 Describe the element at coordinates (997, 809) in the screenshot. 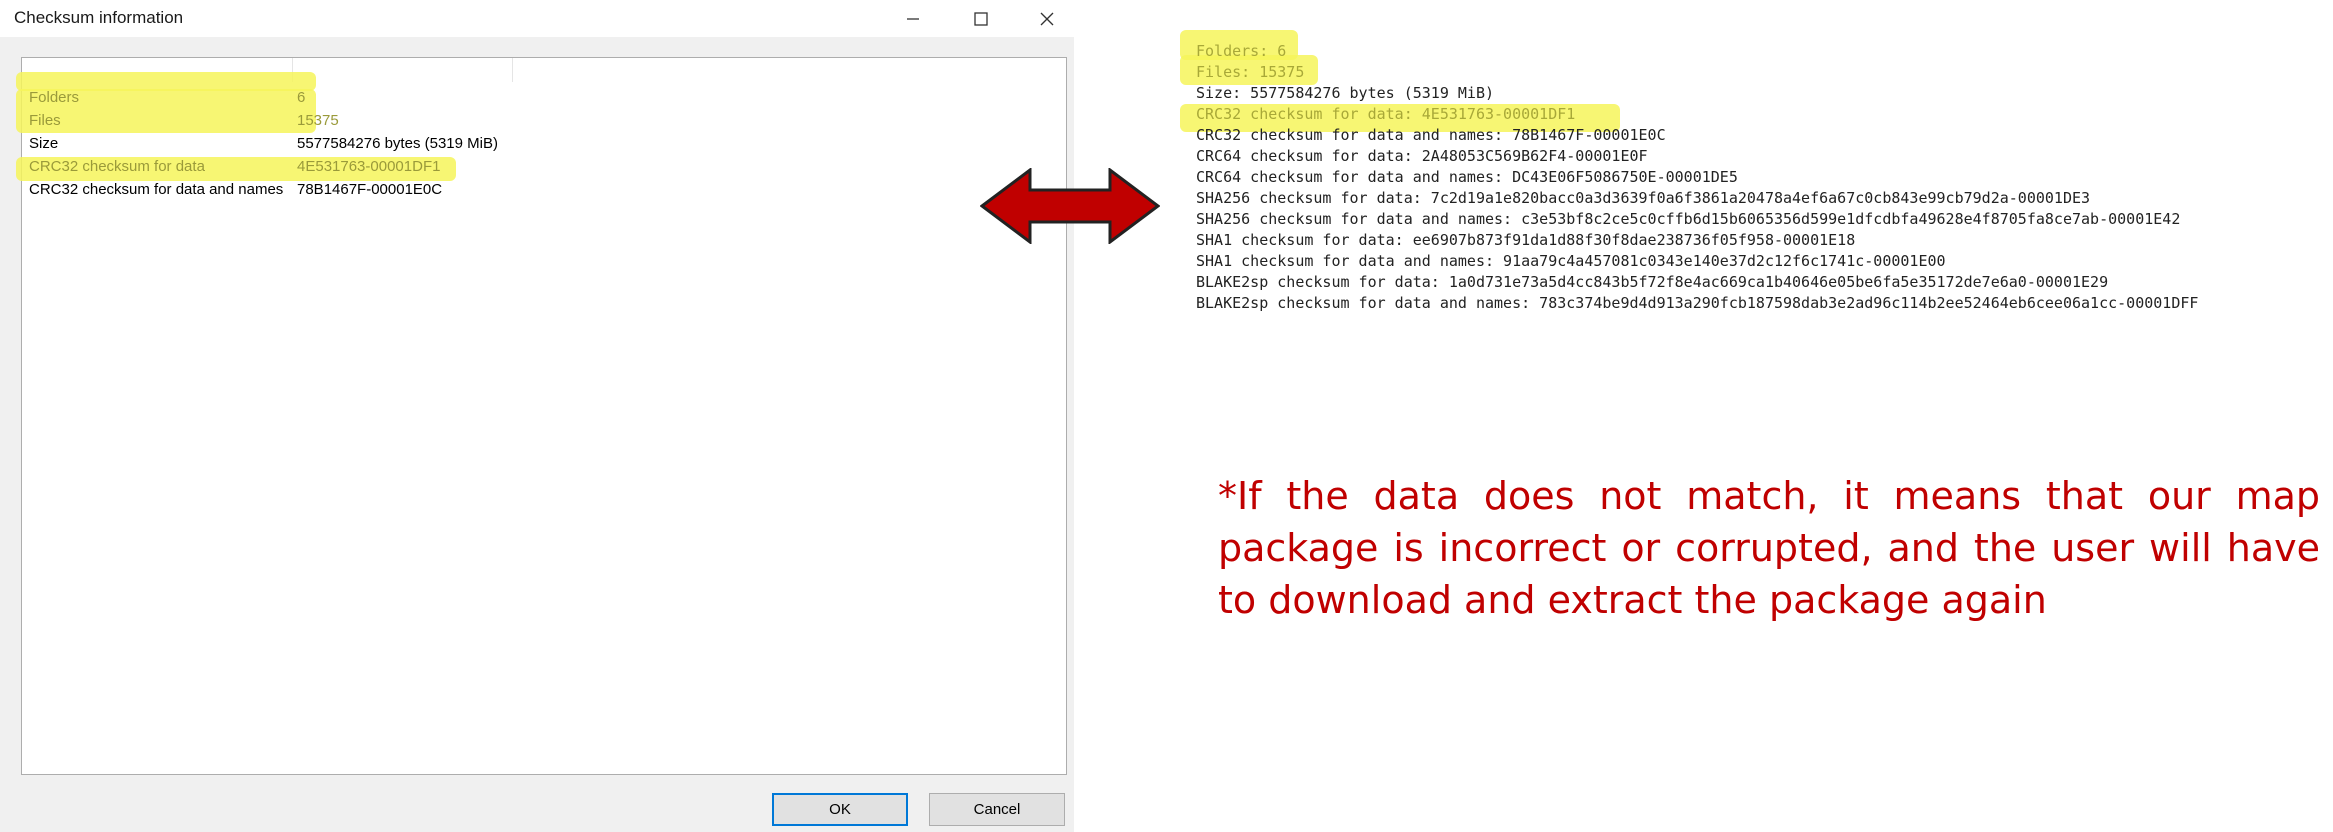

I see `cancel-button: Cancel` at that location.